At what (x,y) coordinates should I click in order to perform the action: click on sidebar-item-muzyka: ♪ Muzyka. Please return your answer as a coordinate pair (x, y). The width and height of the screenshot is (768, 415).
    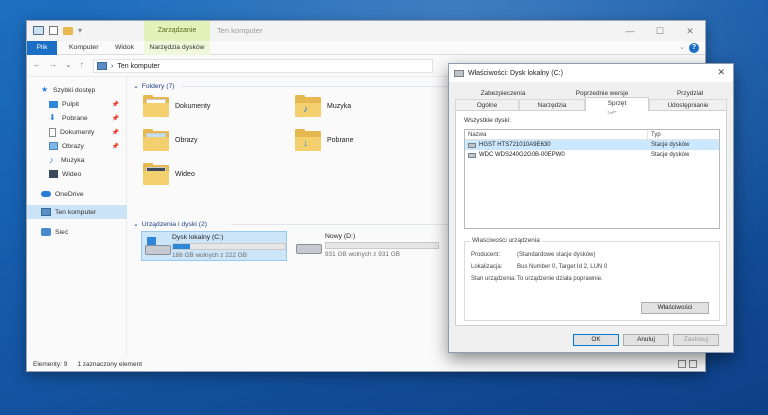
    Looking at the image, I should click on (77, 160).